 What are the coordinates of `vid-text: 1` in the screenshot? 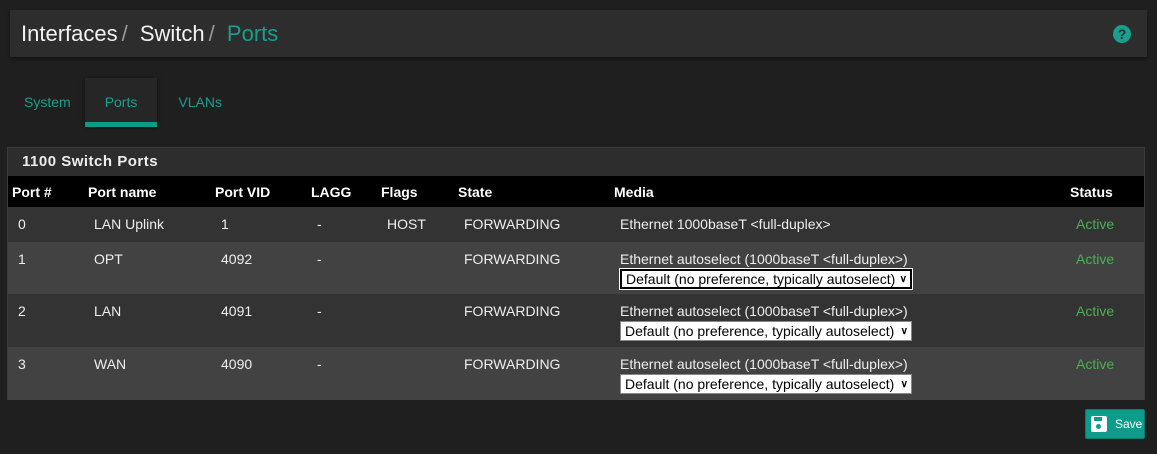 It's located at (225, 224).